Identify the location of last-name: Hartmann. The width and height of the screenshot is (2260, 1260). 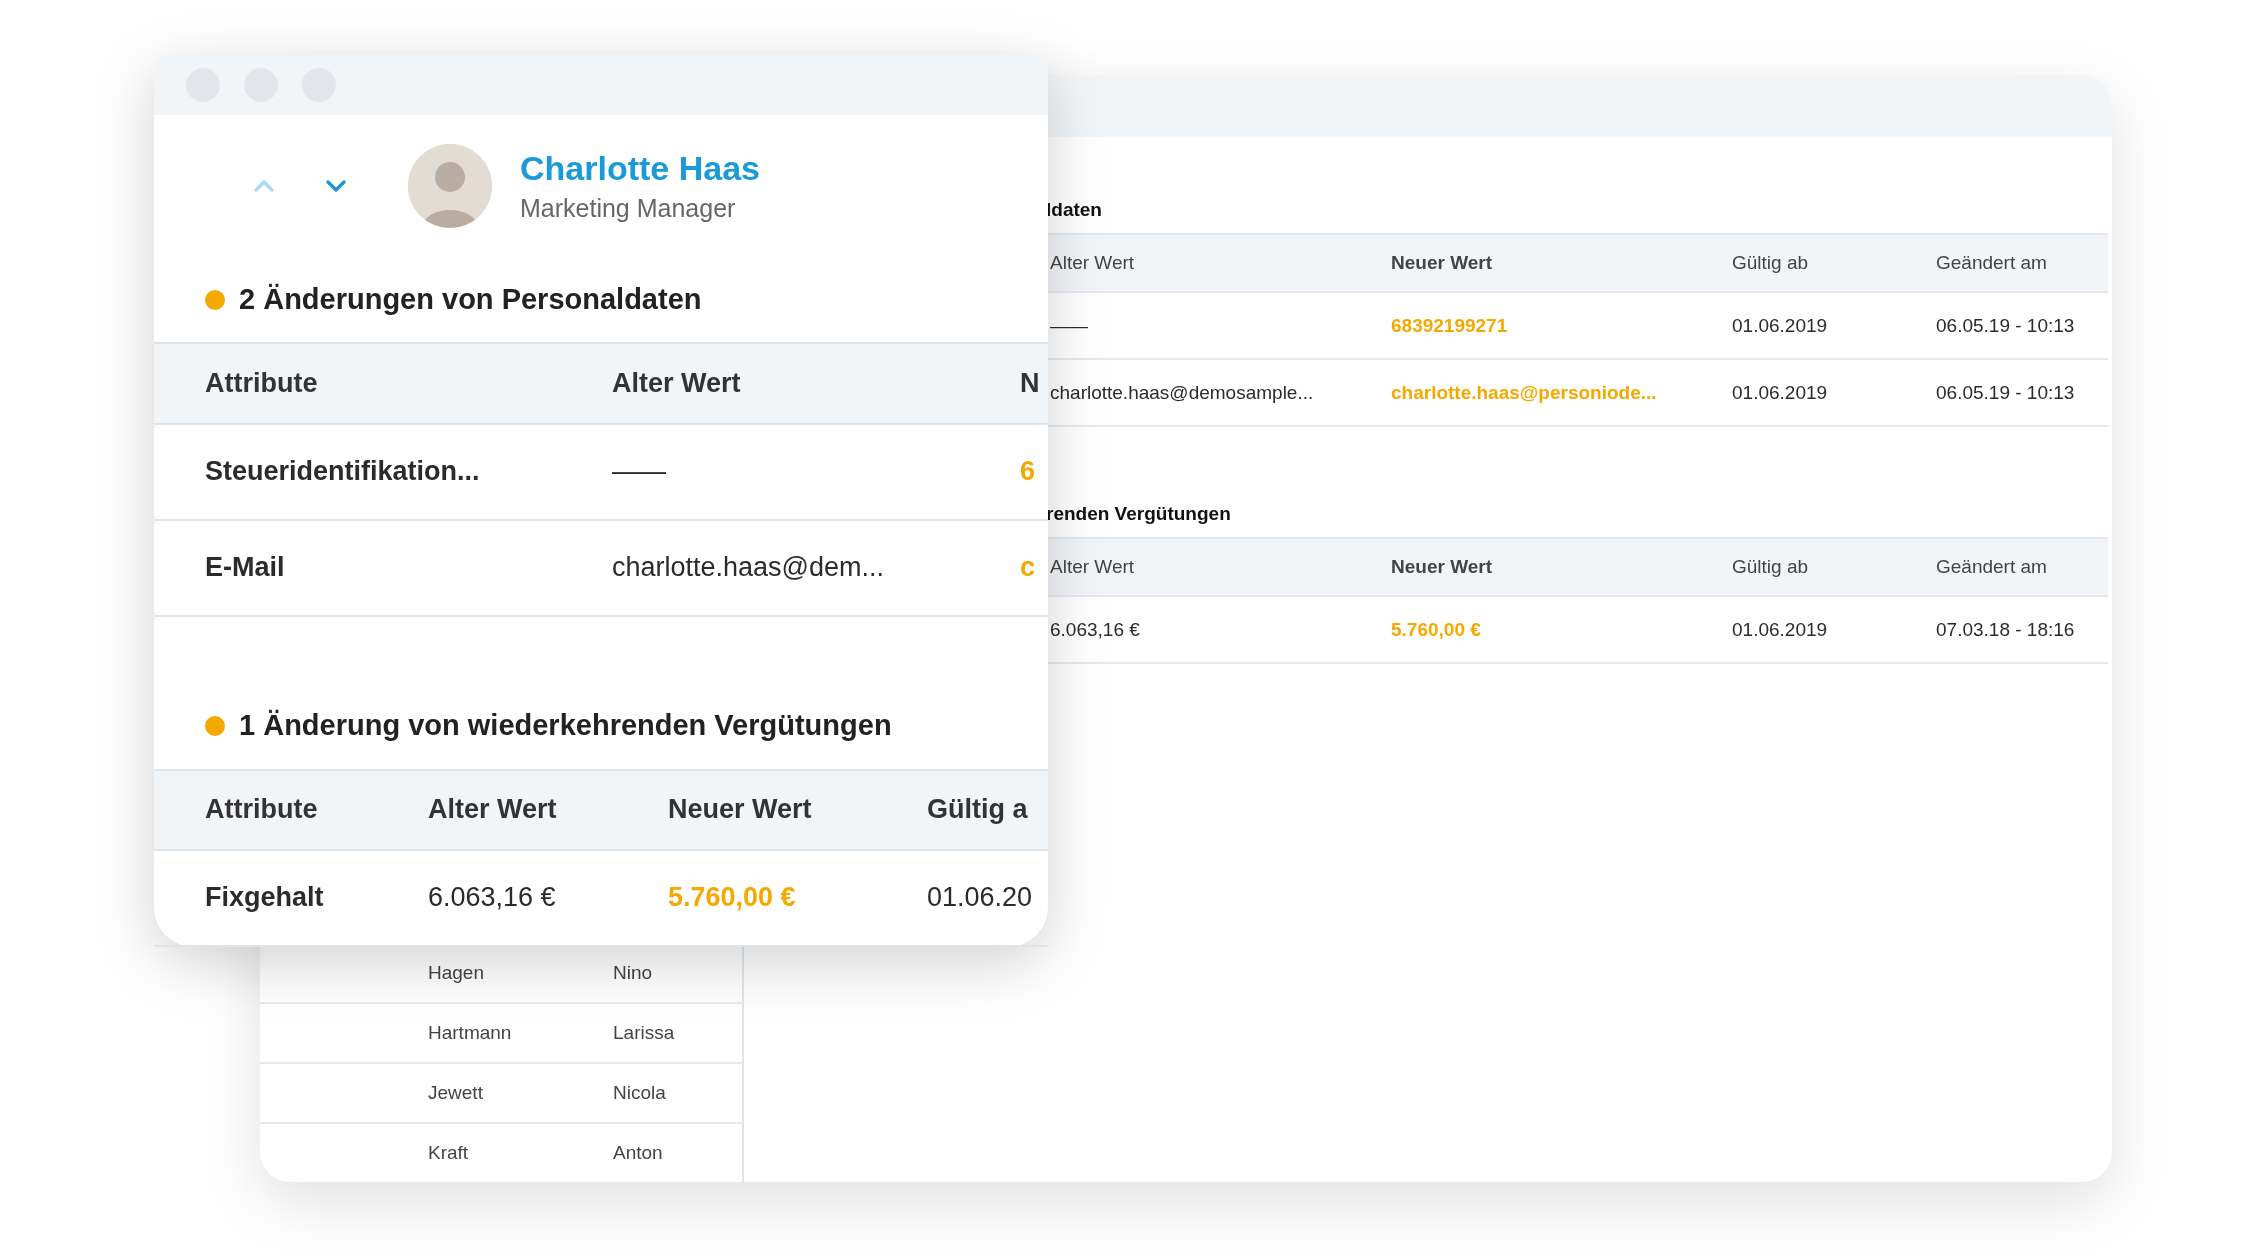
(470, 1033).